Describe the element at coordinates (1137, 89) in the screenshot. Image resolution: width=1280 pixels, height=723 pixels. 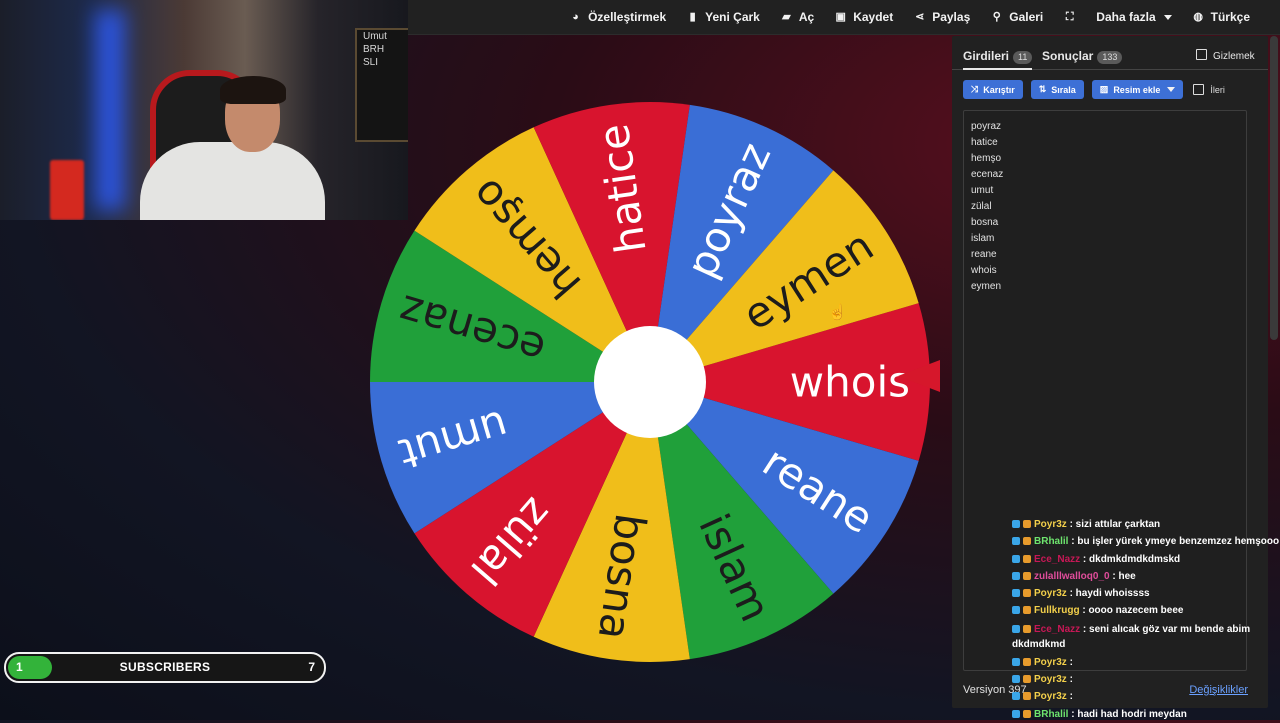
I see `add-image-button: ▨ Resim ekle` at that location.